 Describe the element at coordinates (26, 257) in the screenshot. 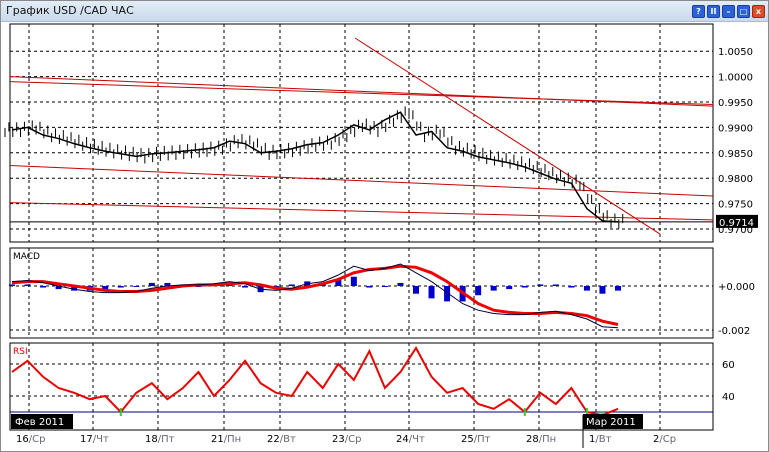

I see `macd-label: MACD` at that location.